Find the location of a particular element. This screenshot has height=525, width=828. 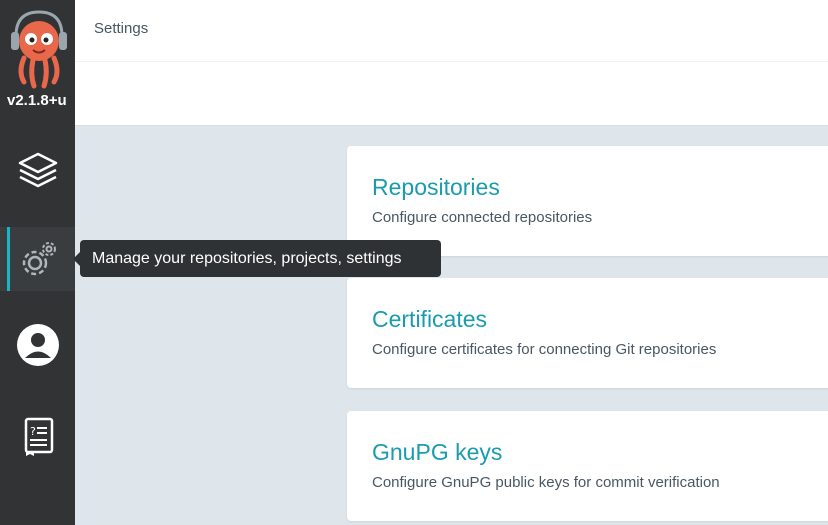

version-label: v2.1.8+u is located at coordinates (37, 100).